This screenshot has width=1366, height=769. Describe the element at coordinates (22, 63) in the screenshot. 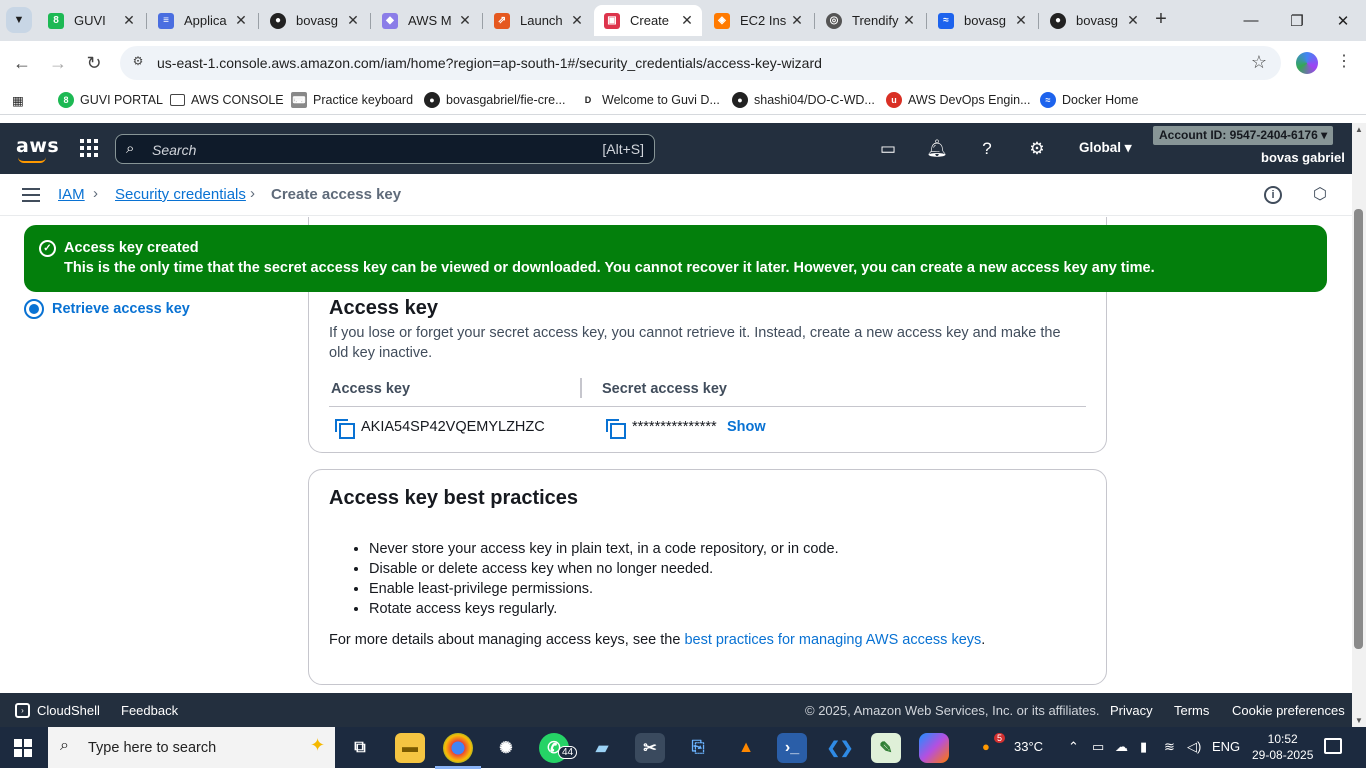

I see `back-arrow-icon: ←` at that location.